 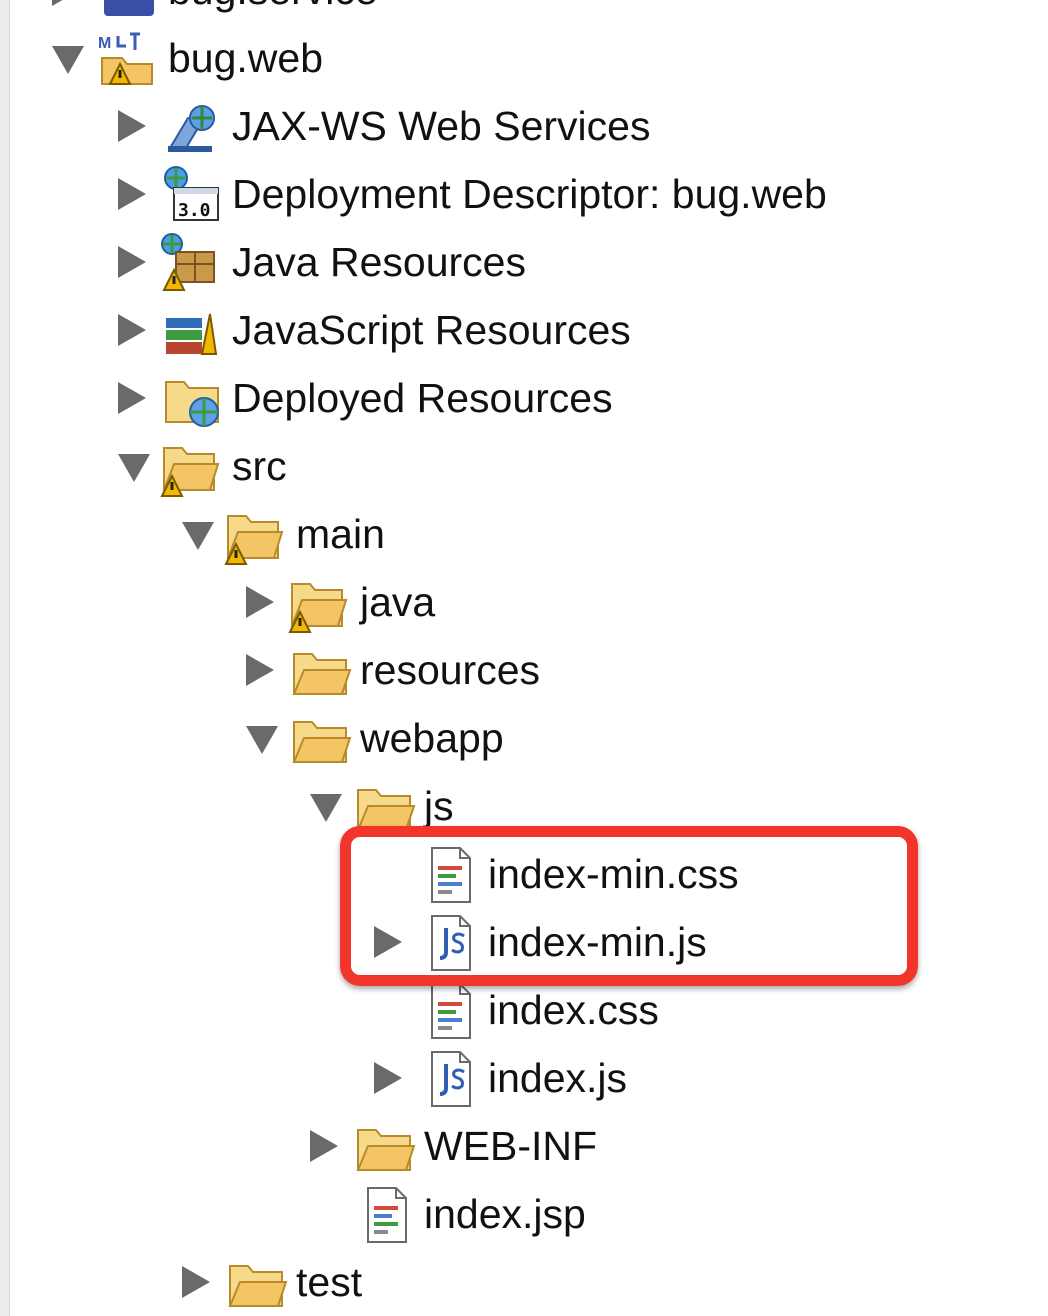 I want to click on tree-row-label: Deployment Descriptor: bug.web, so click(x=529, y=194).